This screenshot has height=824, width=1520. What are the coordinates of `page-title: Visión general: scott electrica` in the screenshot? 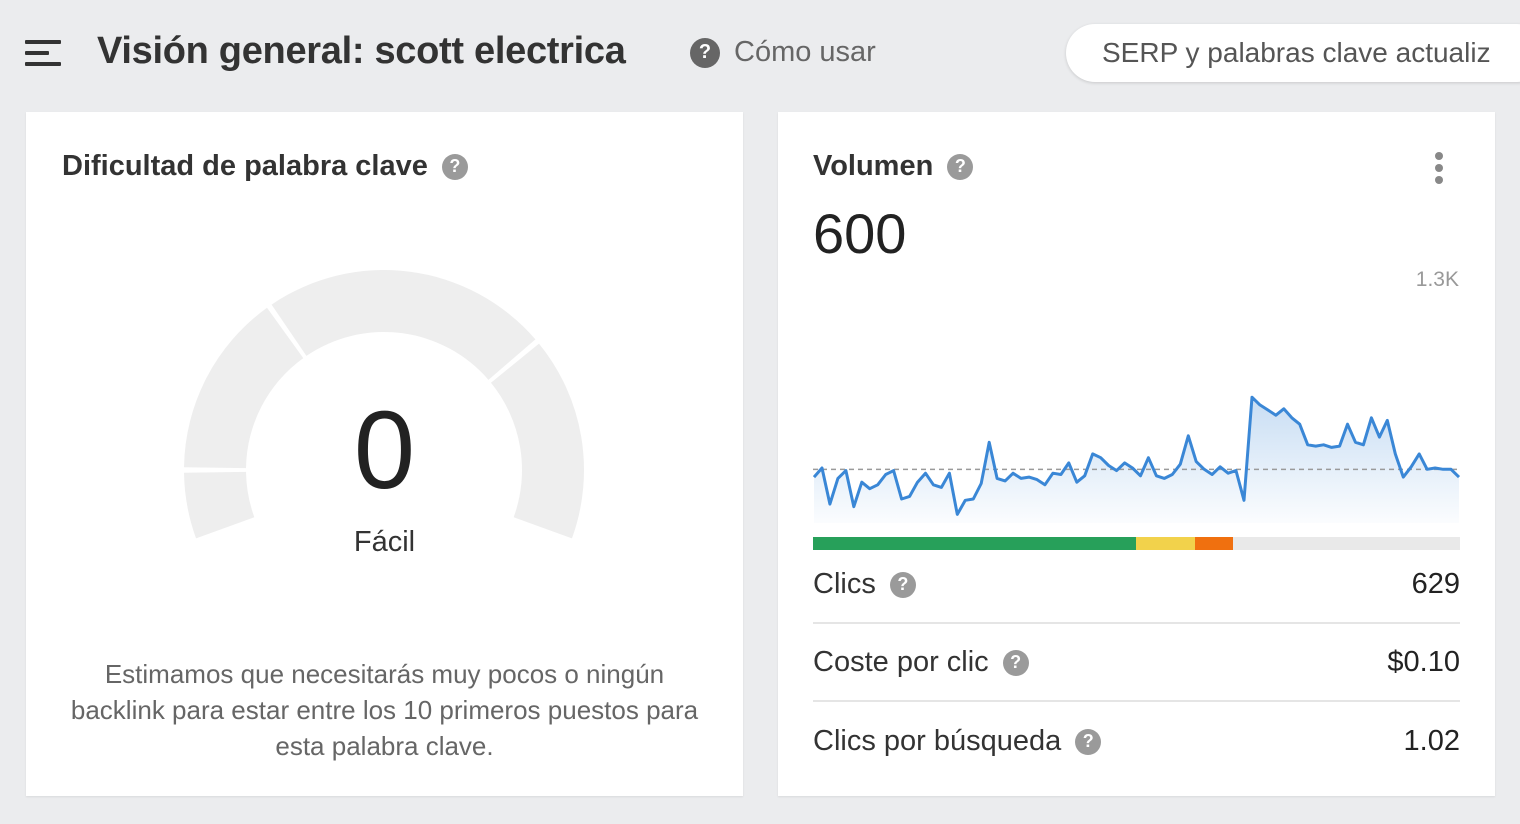 It's located at (361, 51).